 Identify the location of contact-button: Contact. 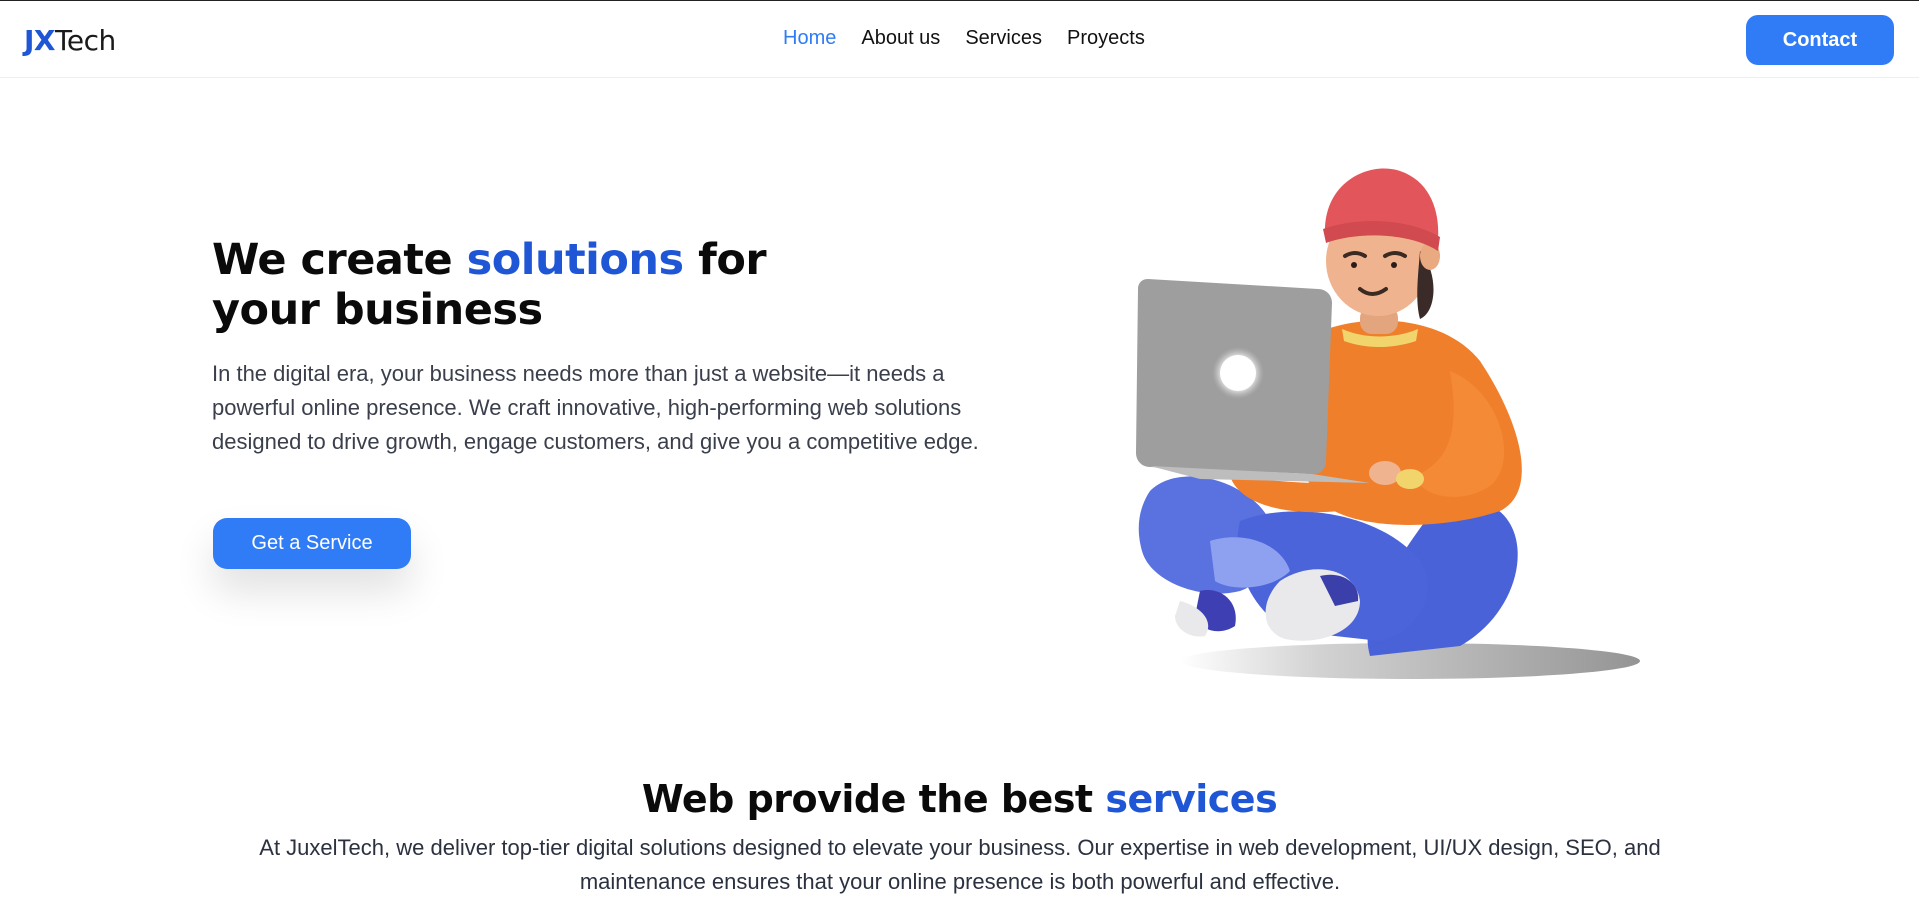
(1820, 40).